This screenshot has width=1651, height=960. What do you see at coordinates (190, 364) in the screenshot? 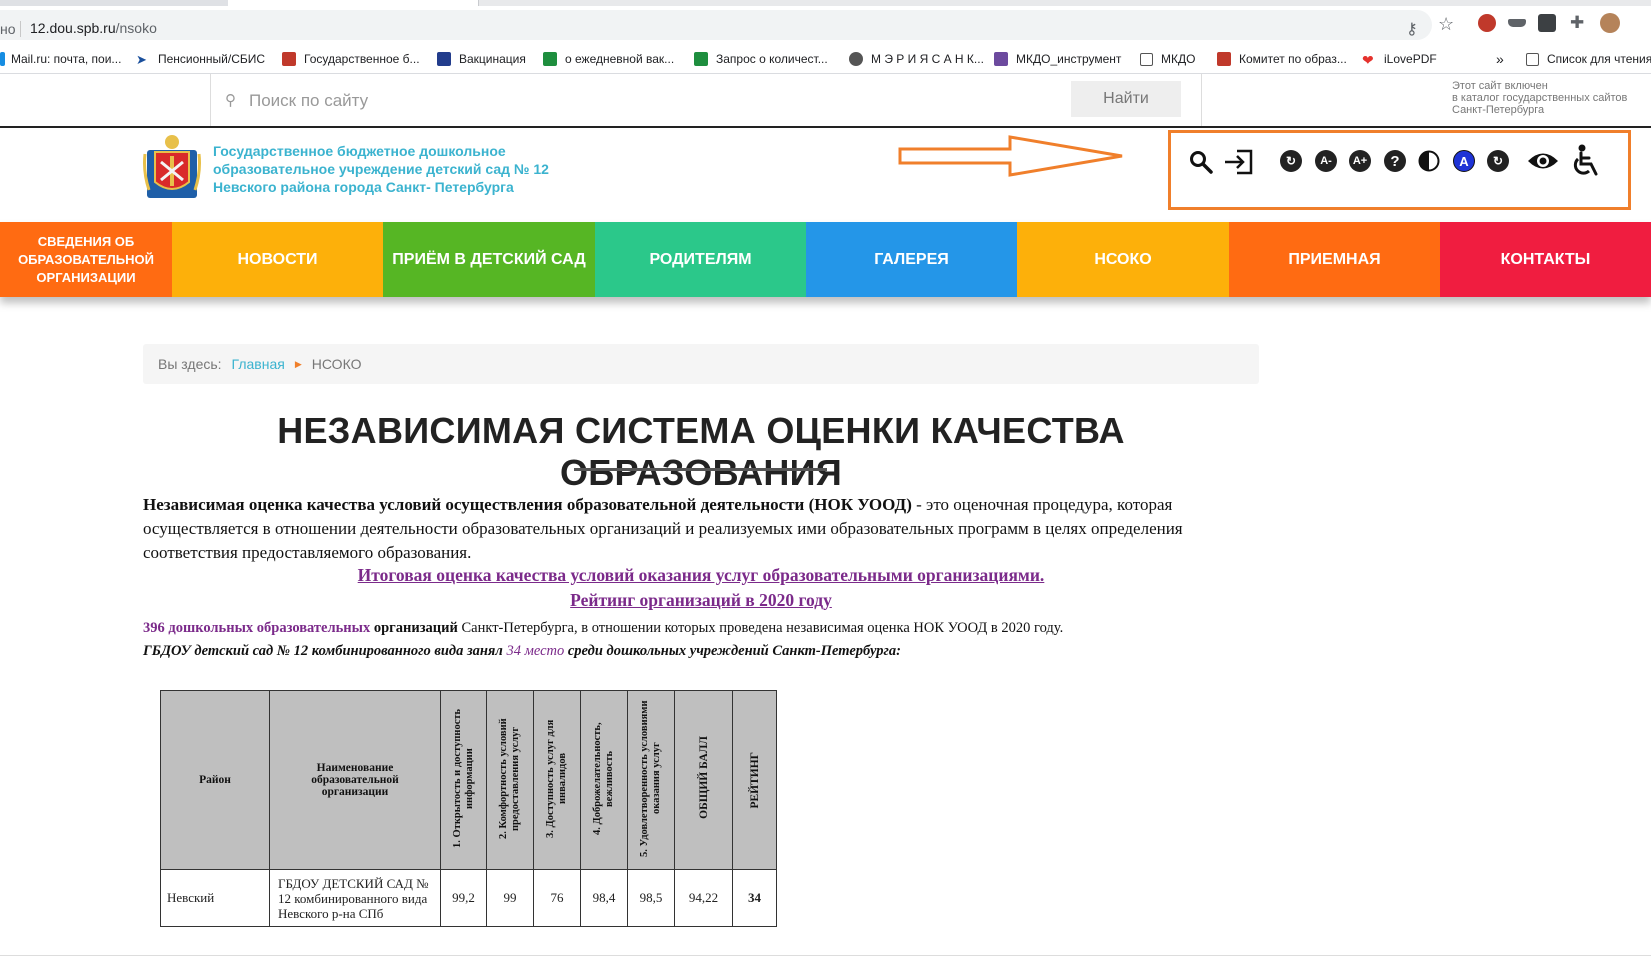
I see `breadcrumb-prefix: Вы здесь:` at bounding box center [190, 364].